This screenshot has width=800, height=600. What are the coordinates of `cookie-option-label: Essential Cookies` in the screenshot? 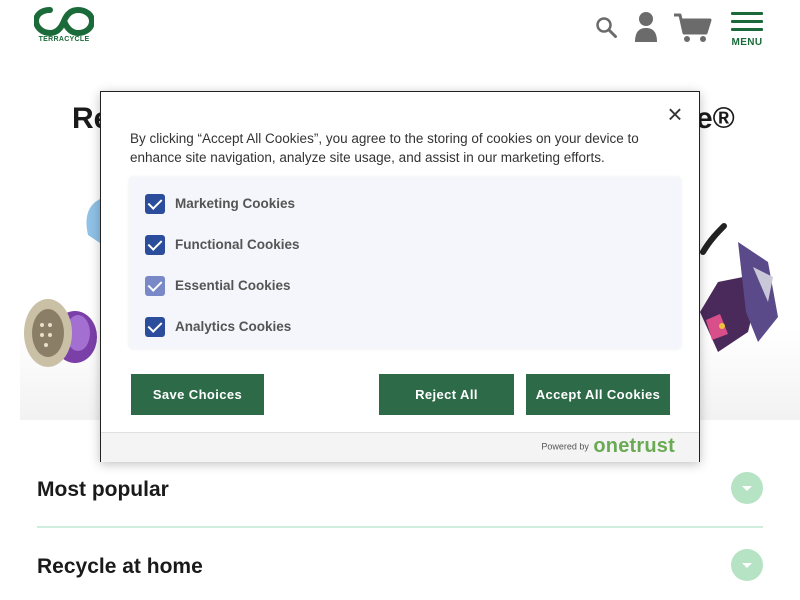 It's located at (233, 285).